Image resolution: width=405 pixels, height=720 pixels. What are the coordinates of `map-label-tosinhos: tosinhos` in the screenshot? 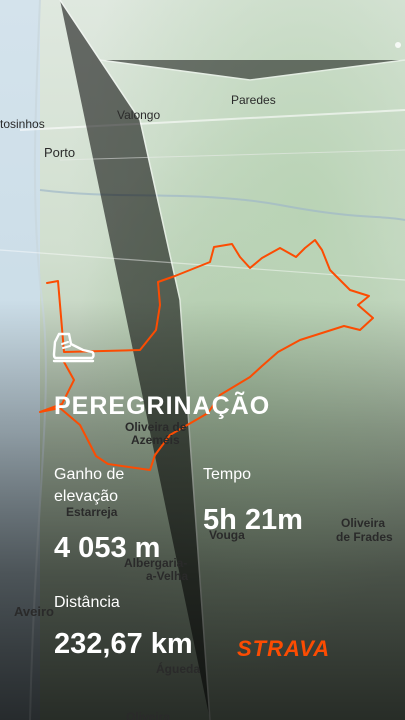 It's located at (22, 124).